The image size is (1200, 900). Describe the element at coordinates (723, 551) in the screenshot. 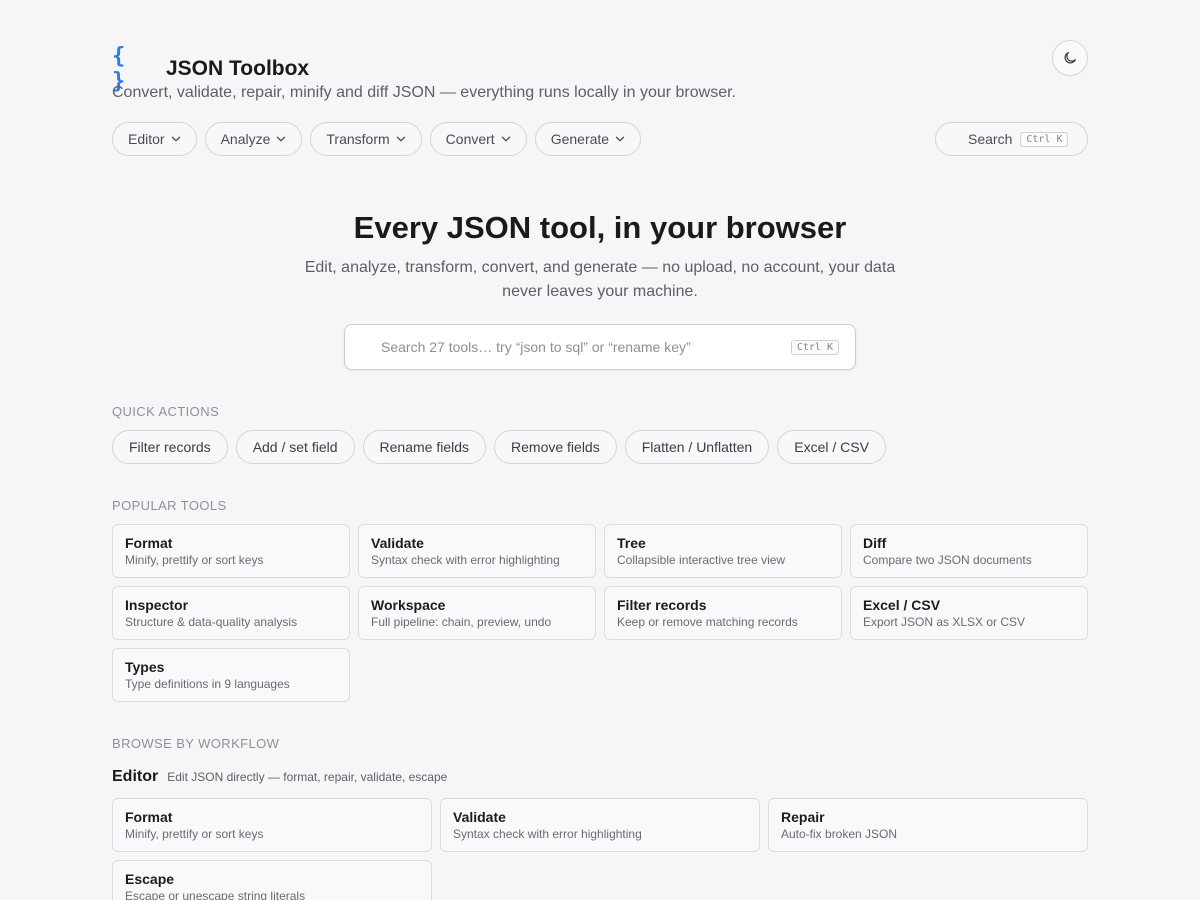

I see `tool-card-tree: Tree Collapsible interactive tree view` at that location.